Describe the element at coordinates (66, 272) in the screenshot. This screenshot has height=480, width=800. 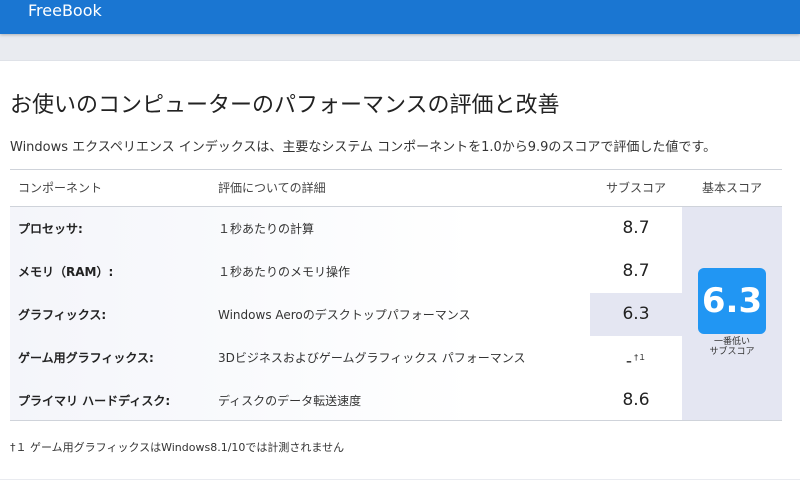
I see `row-component: メモリ（RAM）:` at that location.